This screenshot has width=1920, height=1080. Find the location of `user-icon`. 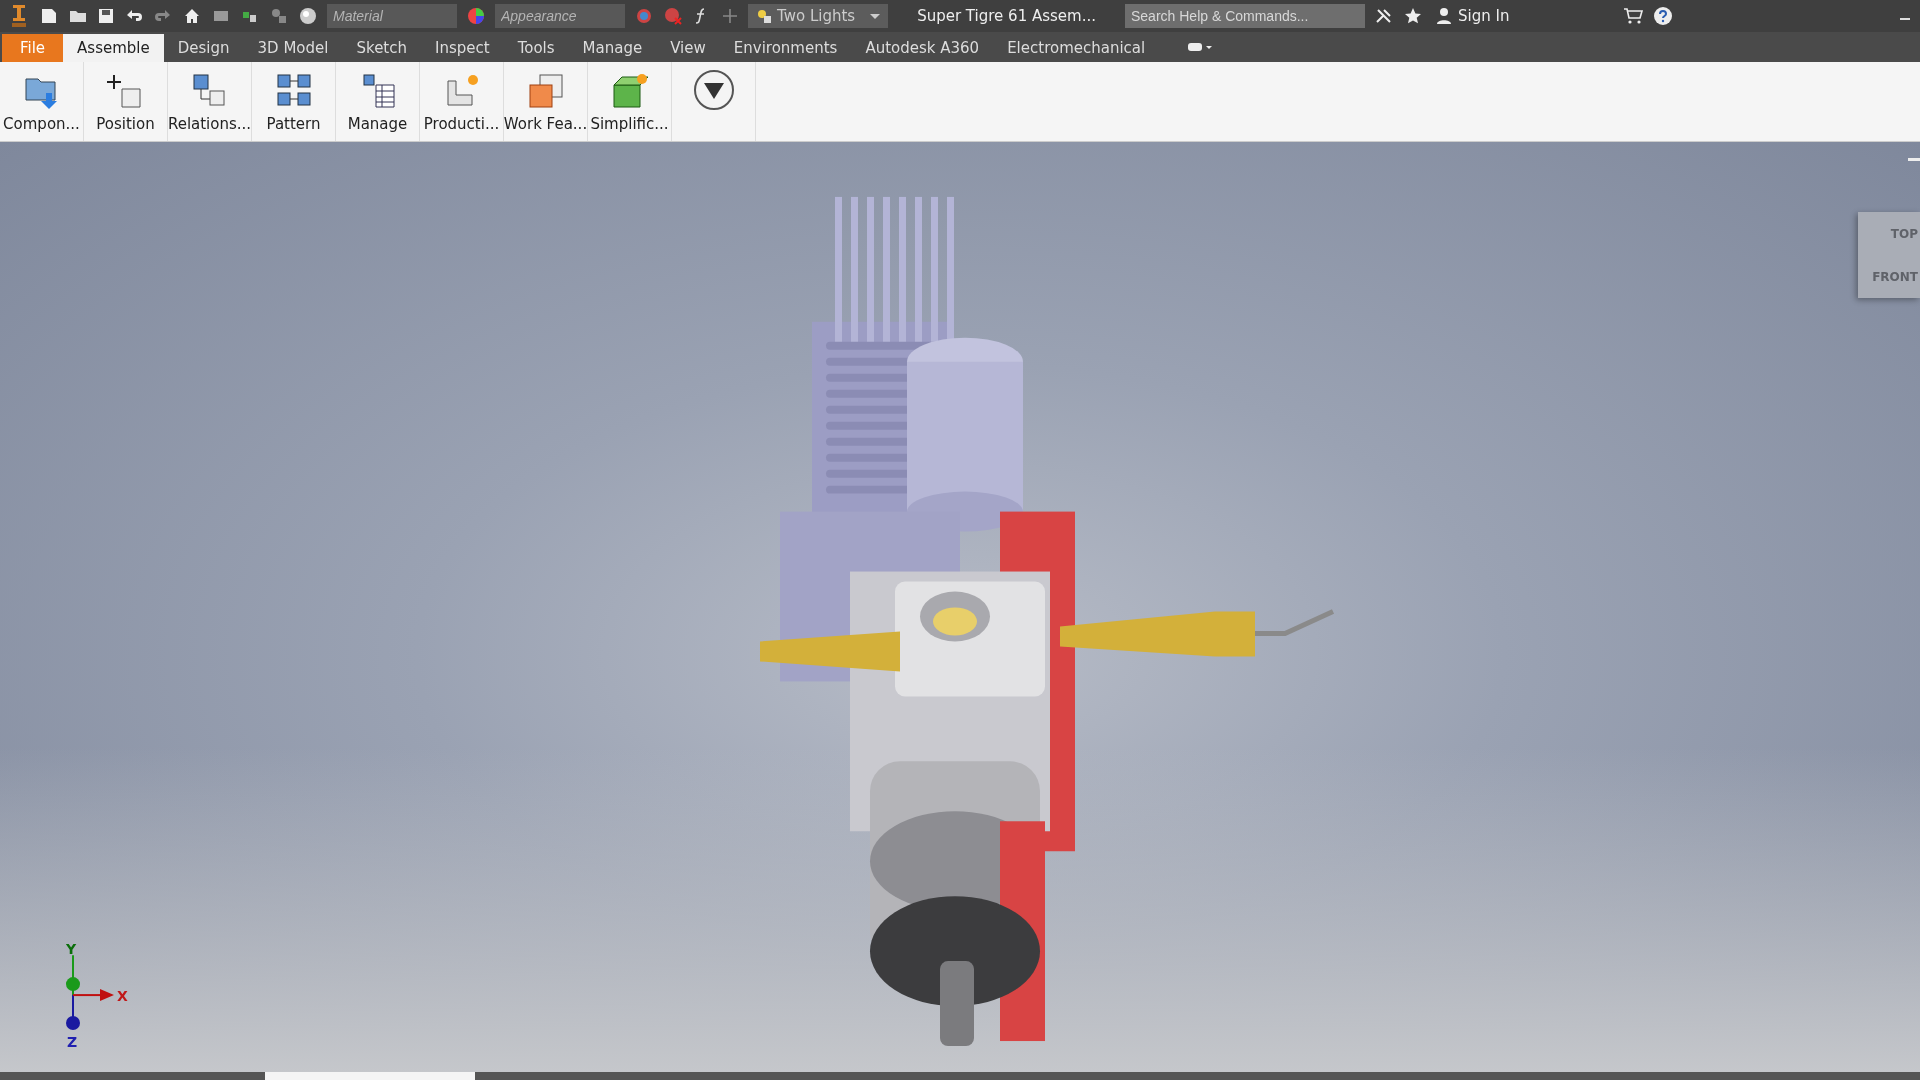

user-icon is located at coordinates (1444, 16).